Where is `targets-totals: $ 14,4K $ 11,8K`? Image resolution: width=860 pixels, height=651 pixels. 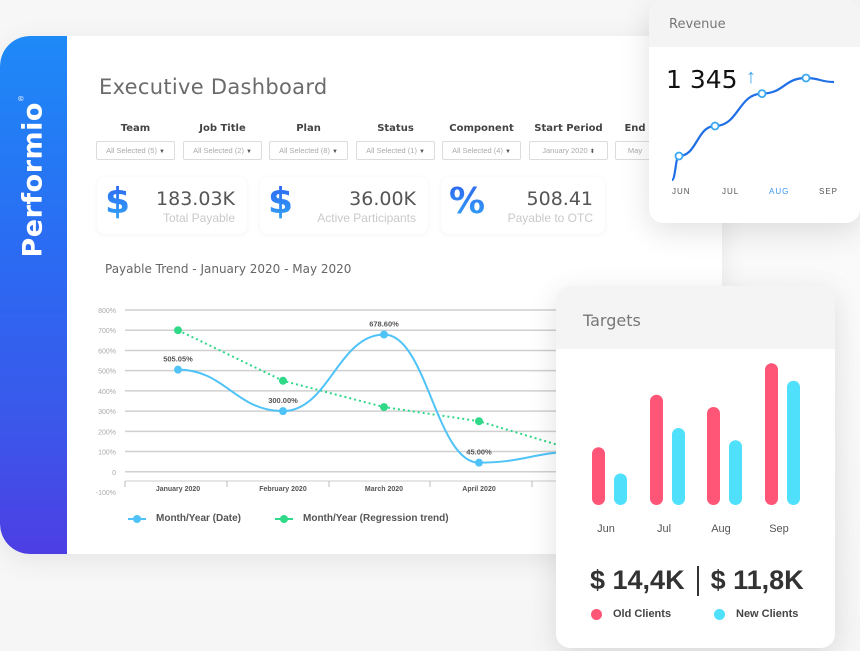 targets-totals: $ 14,4K $ 11,8K is located at coordinates (697, 580).